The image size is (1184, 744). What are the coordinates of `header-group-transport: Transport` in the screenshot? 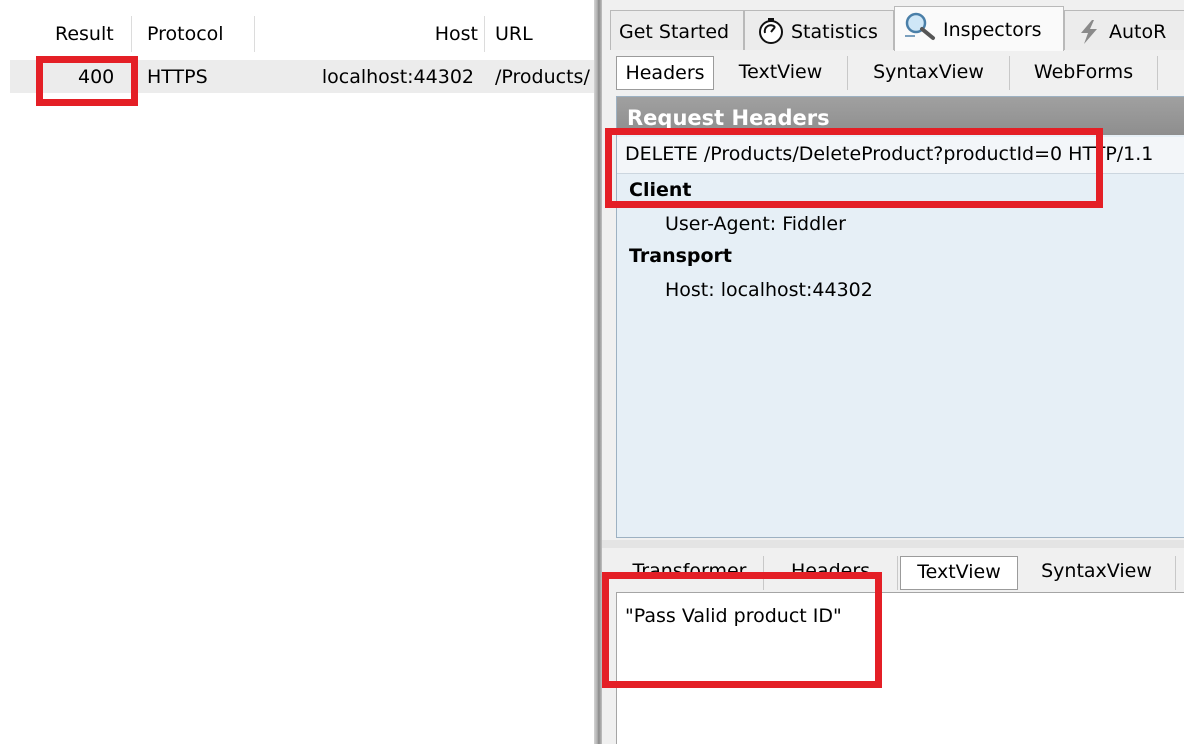 It's located at (680, 256).